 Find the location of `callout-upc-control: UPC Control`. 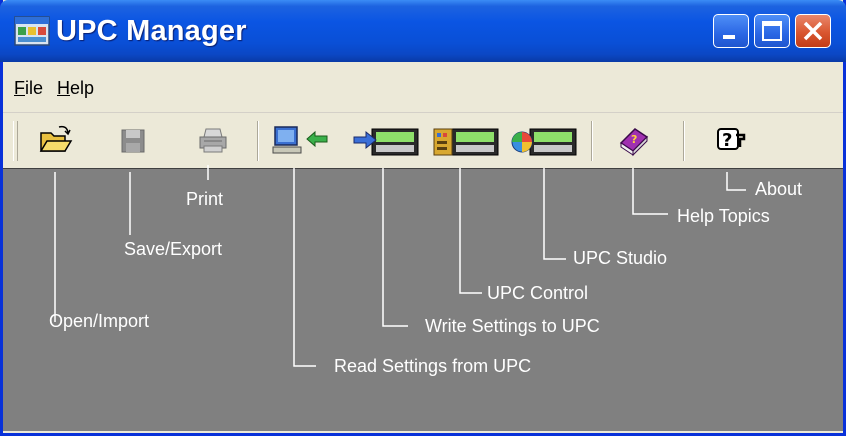

callout-upc-control: UPC Control is located at coordinates (538, 293).